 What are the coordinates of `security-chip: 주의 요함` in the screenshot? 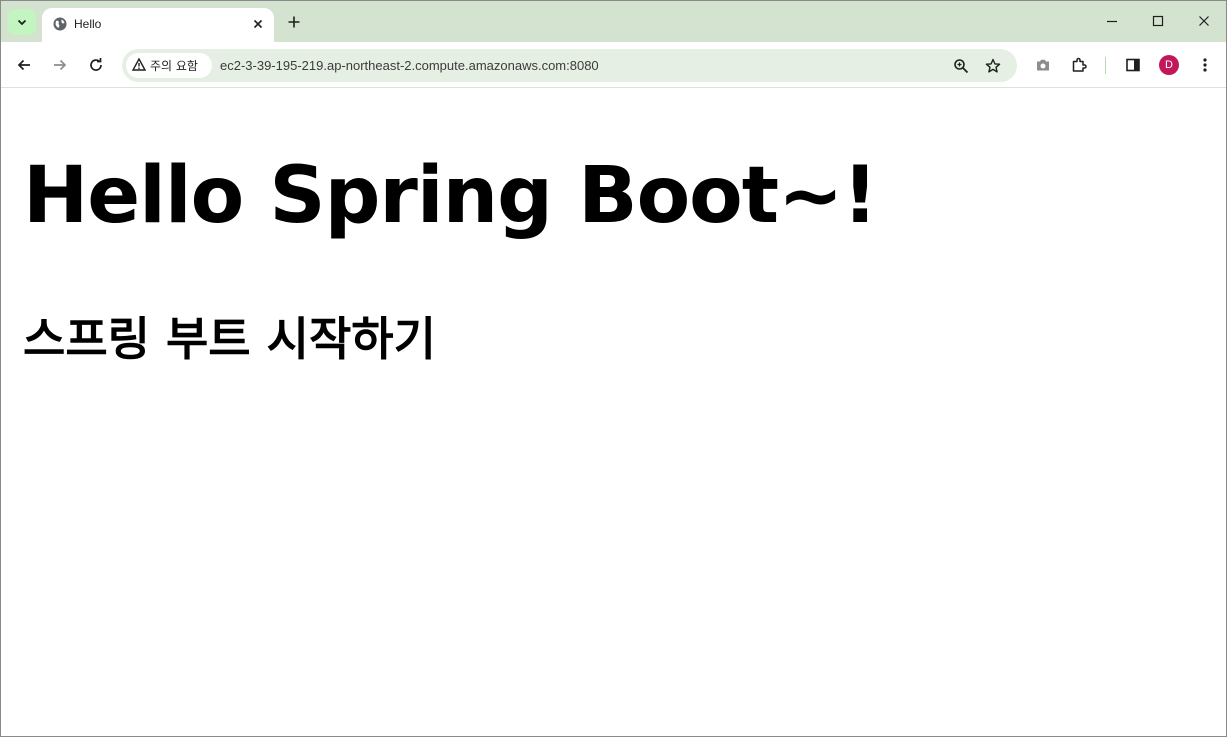 It's located at (169, 65).